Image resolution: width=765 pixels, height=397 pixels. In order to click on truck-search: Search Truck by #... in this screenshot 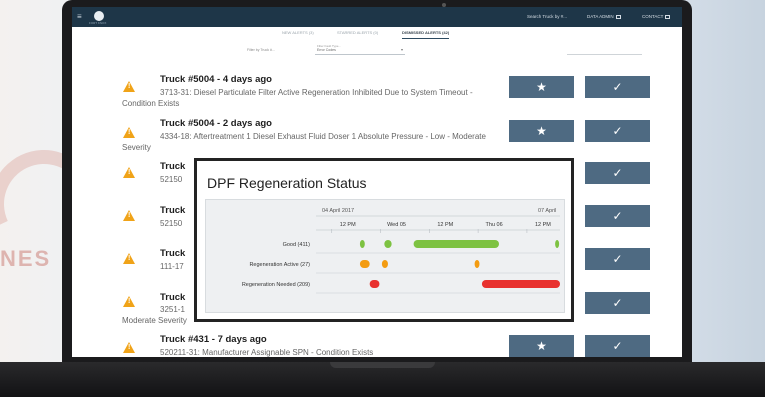, I will do `click(547, 16)`.